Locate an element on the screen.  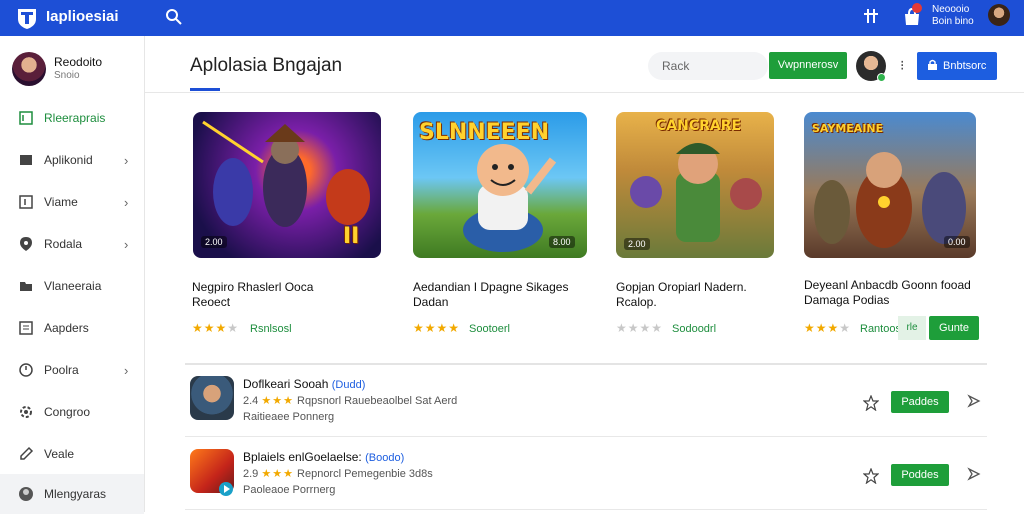
sidebar-item-2: Aplikonid › is located at coordinates (72, 160).